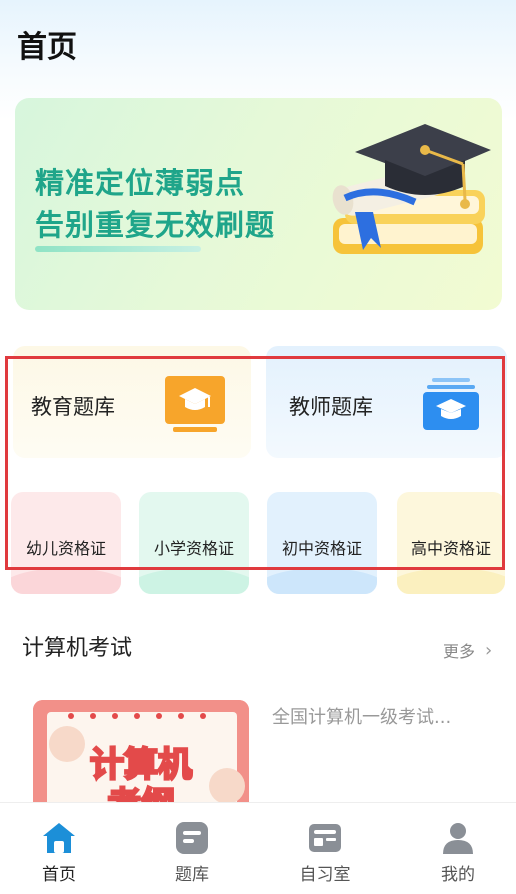  What do you see at coordinates (451, 404) in the screenshot?
I see `graduation-cap-stack-icon` at bounding box center [451, 404].